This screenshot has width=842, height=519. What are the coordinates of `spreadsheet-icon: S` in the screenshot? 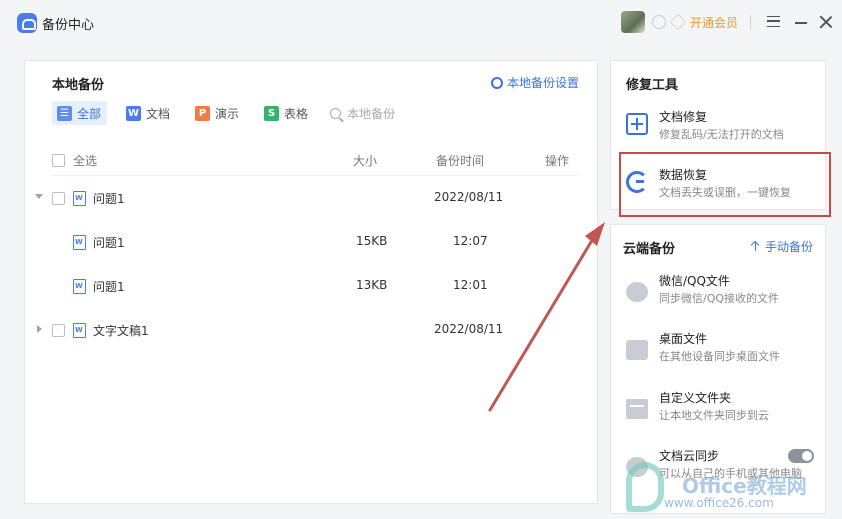 It's located at (272, 113).